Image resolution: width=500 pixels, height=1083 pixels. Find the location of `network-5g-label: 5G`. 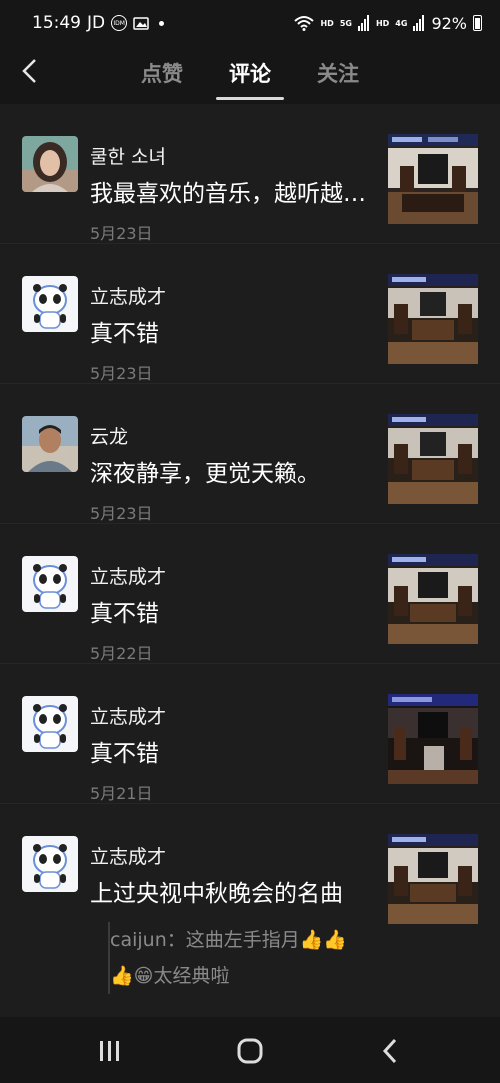

network-5g-label: 5G is located at coordinates (345, 23).